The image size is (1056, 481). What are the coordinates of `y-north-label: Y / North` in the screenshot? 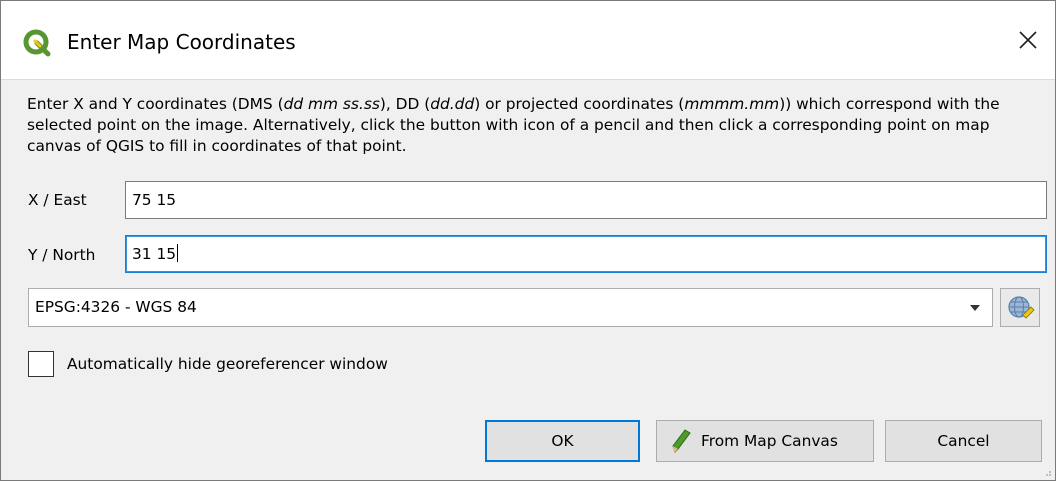 It's located at (62, 255).